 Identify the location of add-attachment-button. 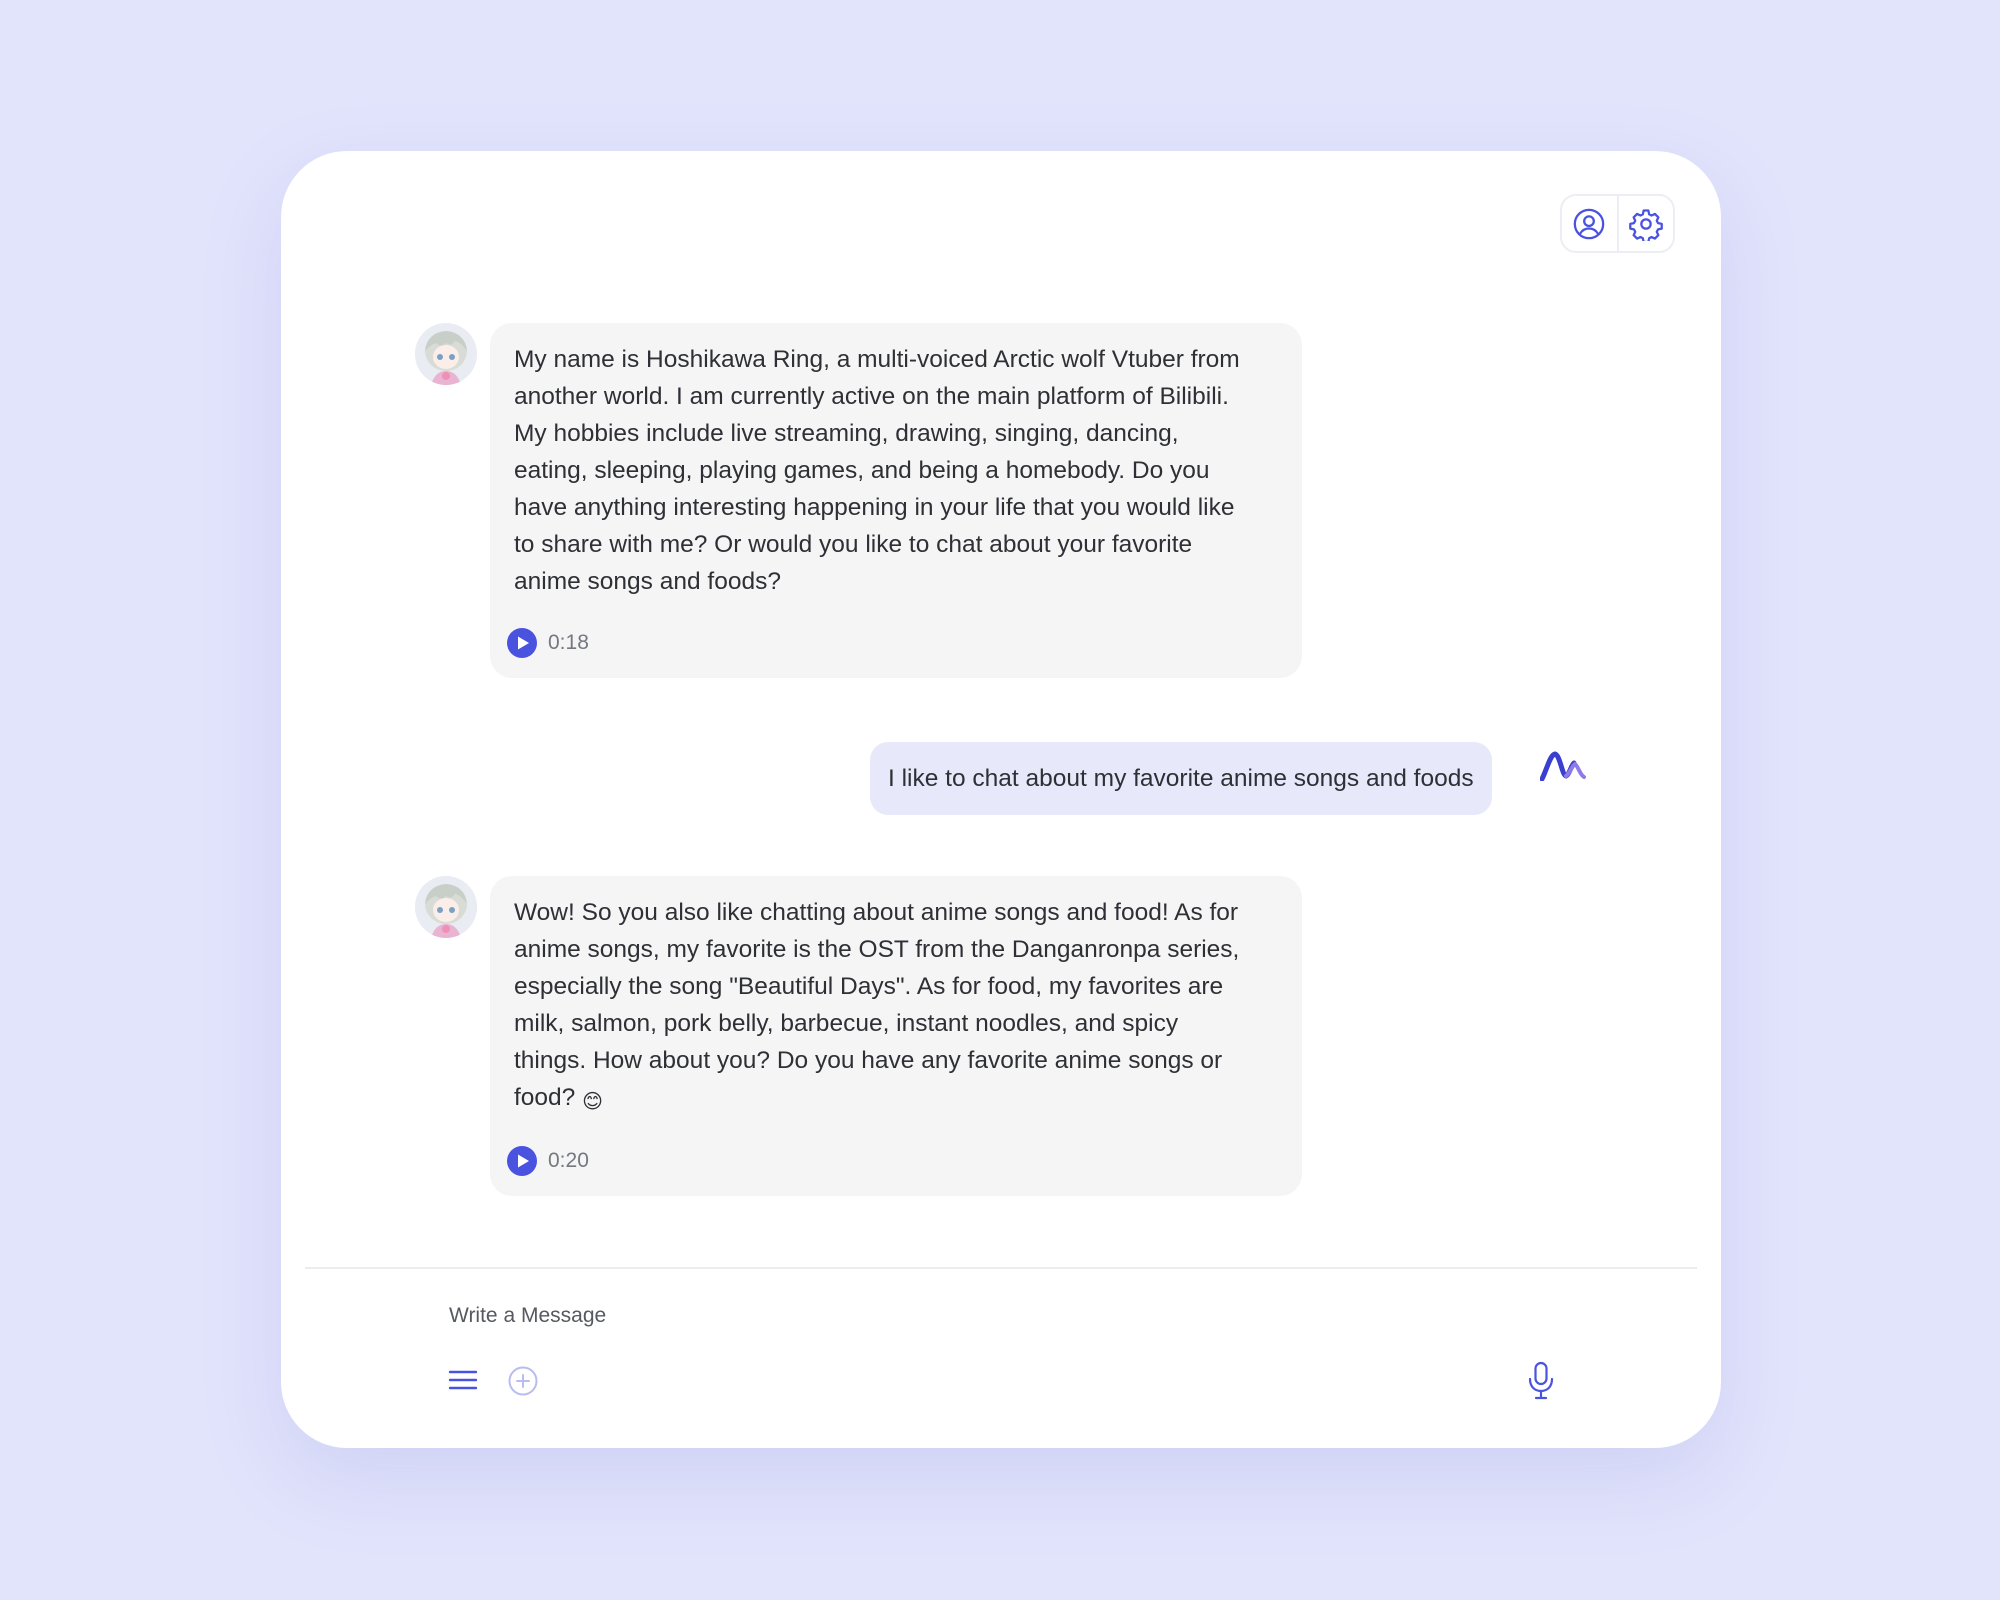
(523, 1381).